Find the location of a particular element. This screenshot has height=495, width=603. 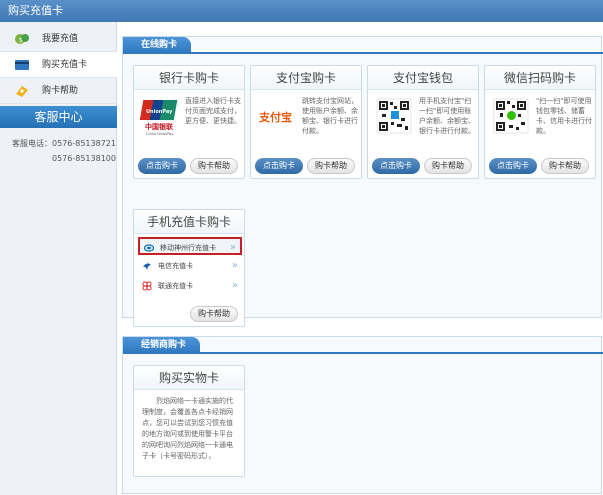

svg-text: UnionPay is located at coordinates (159, 112).